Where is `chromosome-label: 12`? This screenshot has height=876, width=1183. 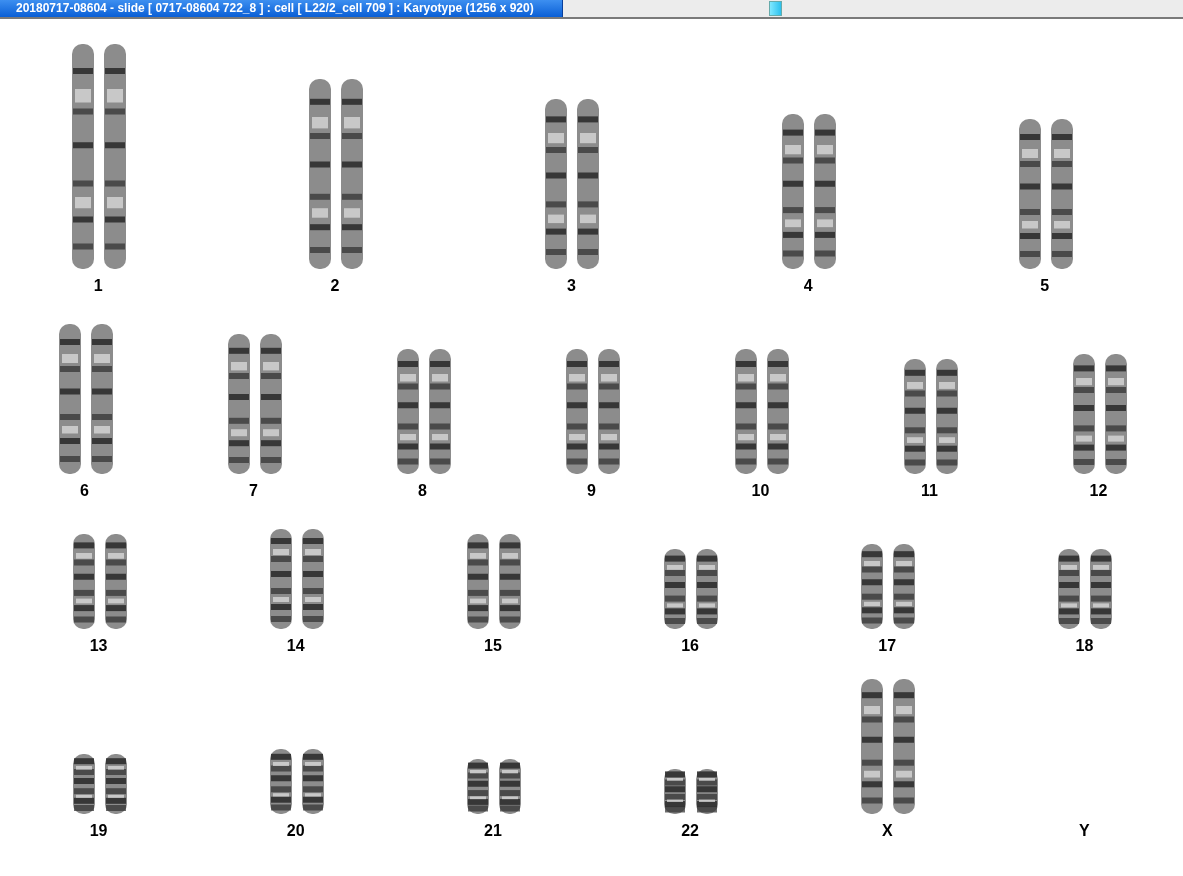 chromosome-label: 12 is located at coordinates (1098, 491).